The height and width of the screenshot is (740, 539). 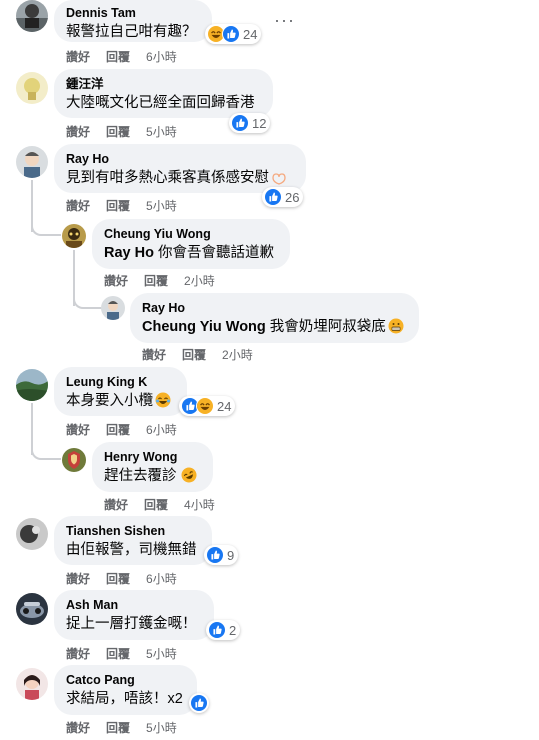 I want to click on reaction-summary: 9, so click(x=221, y=555).